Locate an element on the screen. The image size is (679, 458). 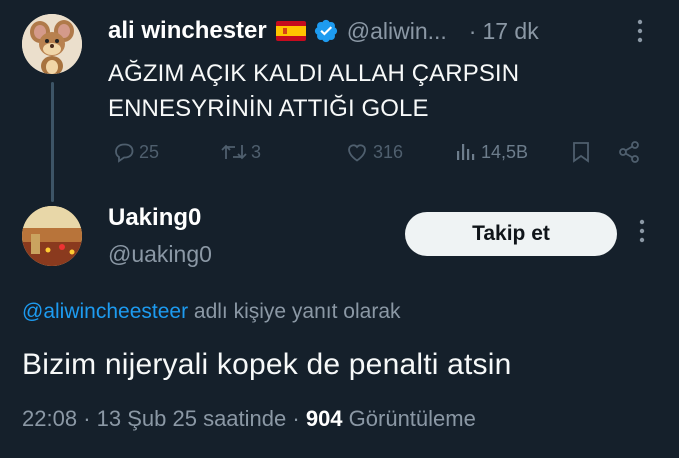
parent-action-bar: 25 3 316 14,5B is located at coordinates (378, 154).